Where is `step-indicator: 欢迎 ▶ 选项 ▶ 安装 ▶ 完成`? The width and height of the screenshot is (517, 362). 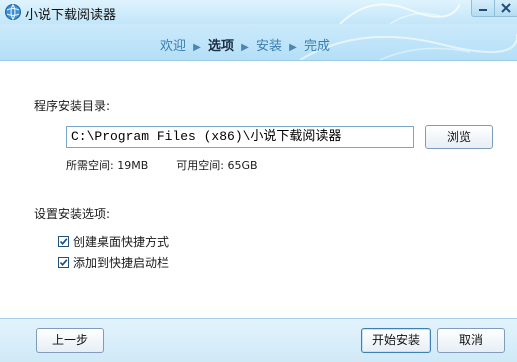
step-indicator: 欢迎 ▶ 选项 ▶ 安装 ▶ 完成 is located at coordinates (245, 44).